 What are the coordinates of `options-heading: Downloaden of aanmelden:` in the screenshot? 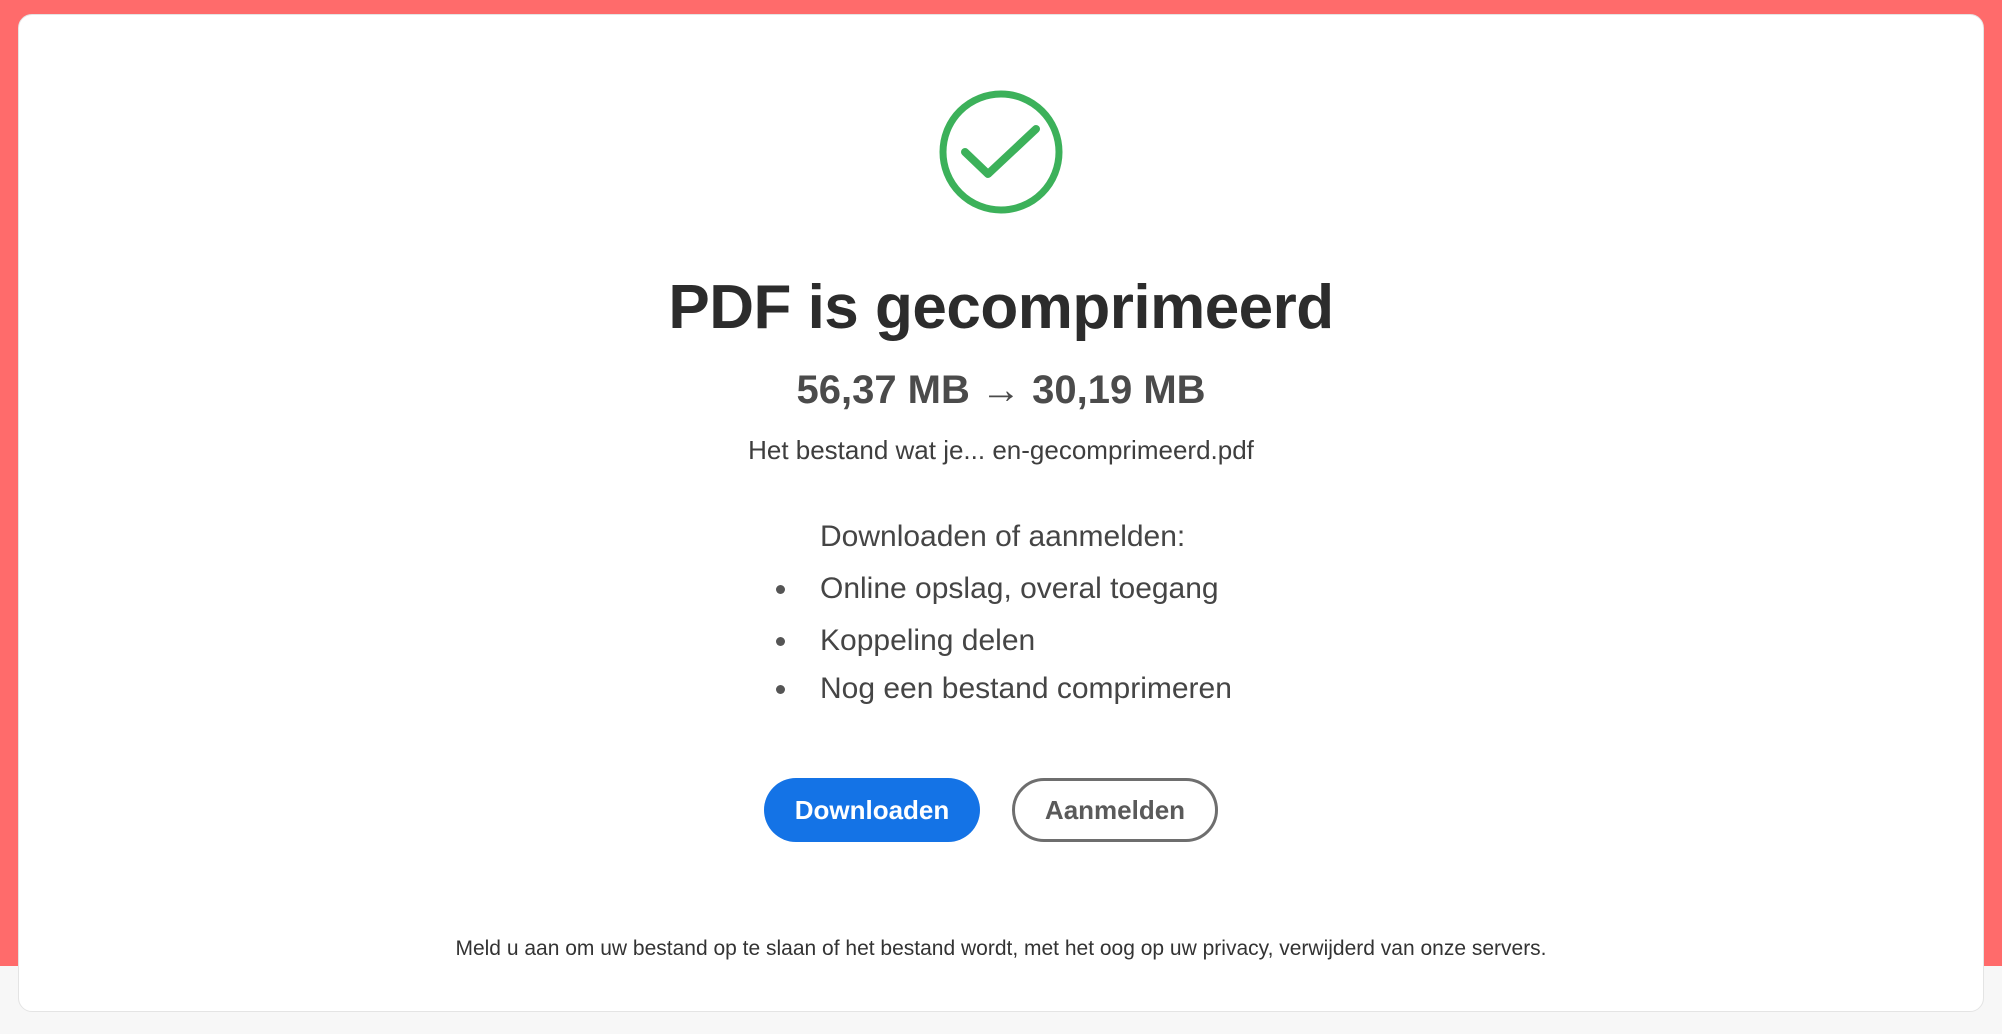 It's located at (1003, 536).